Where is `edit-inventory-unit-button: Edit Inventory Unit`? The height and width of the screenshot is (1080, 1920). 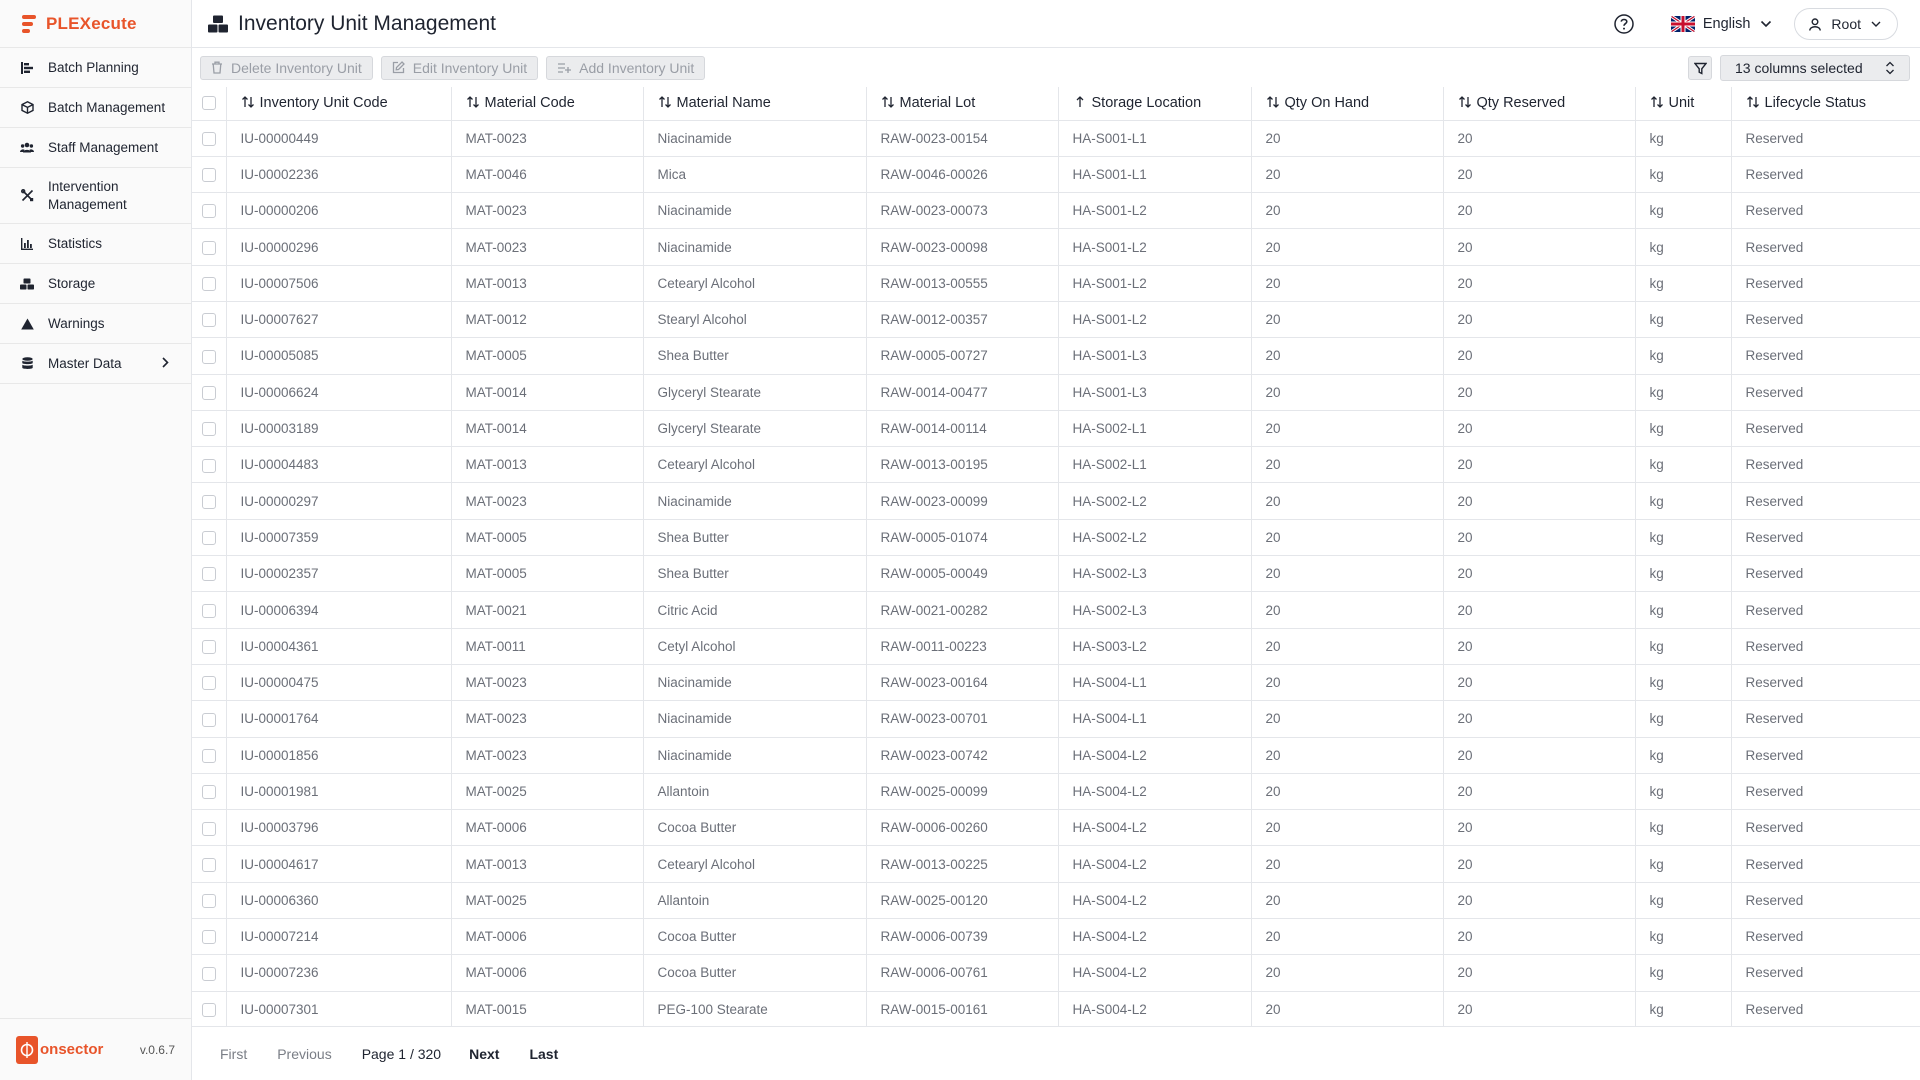
edit-inventory-unit-button: Edit Inventory Unit is located at coordinates (459, 67).